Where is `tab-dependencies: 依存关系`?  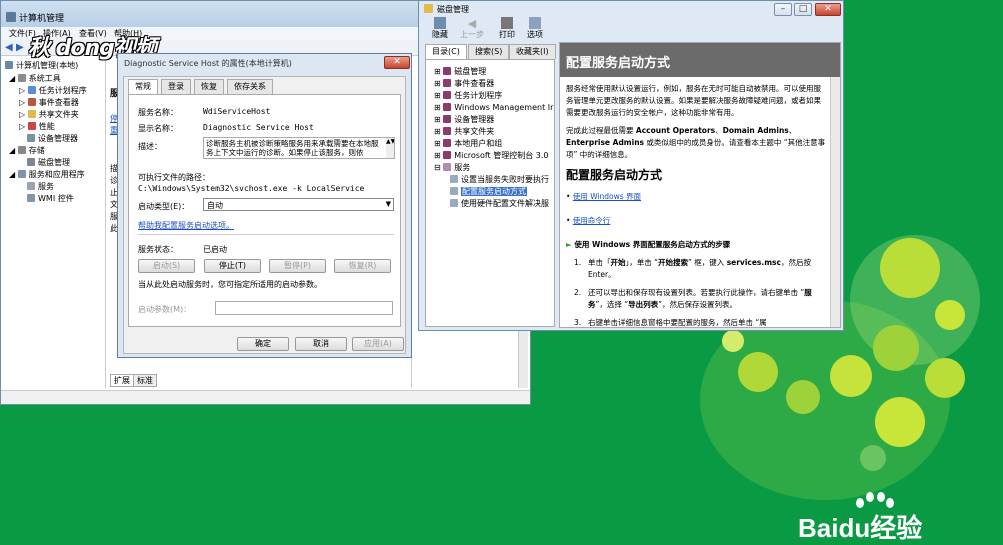 tab-dependencies: 依存关系 is located at coordinates (250, 86).